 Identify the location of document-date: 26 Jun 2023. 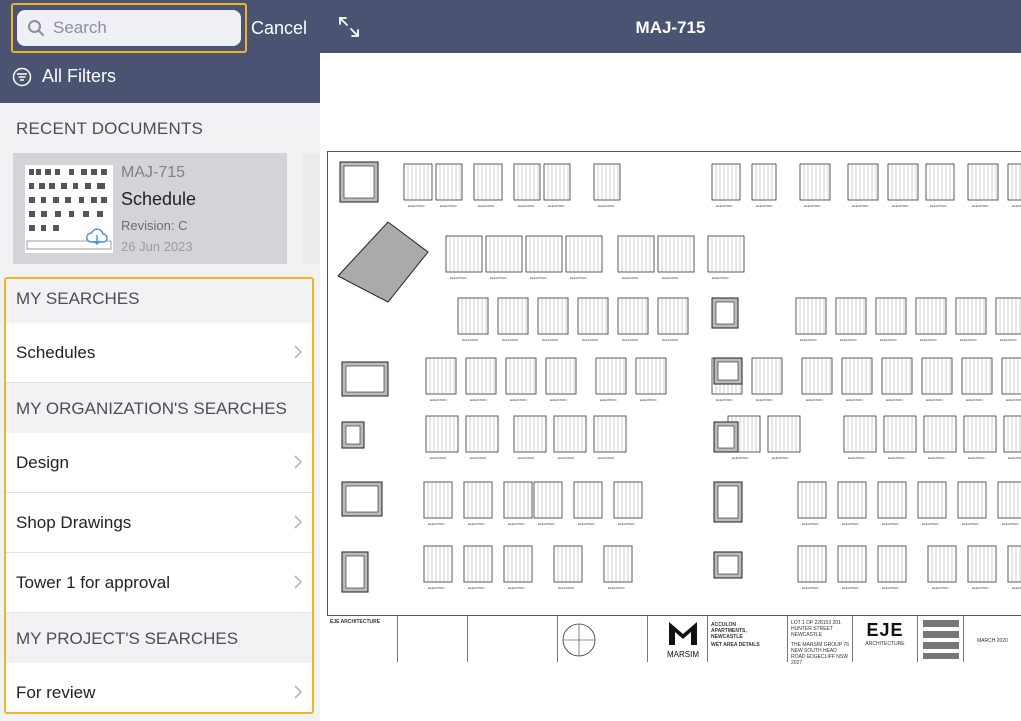
(157, 246).